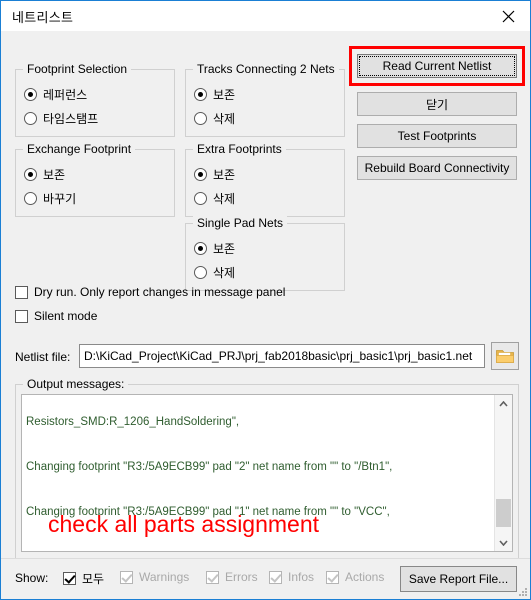  Describe the element at coordinates (437, 136) in the screenshot. I see `test-footprints-button: Test Footprints` at that location.